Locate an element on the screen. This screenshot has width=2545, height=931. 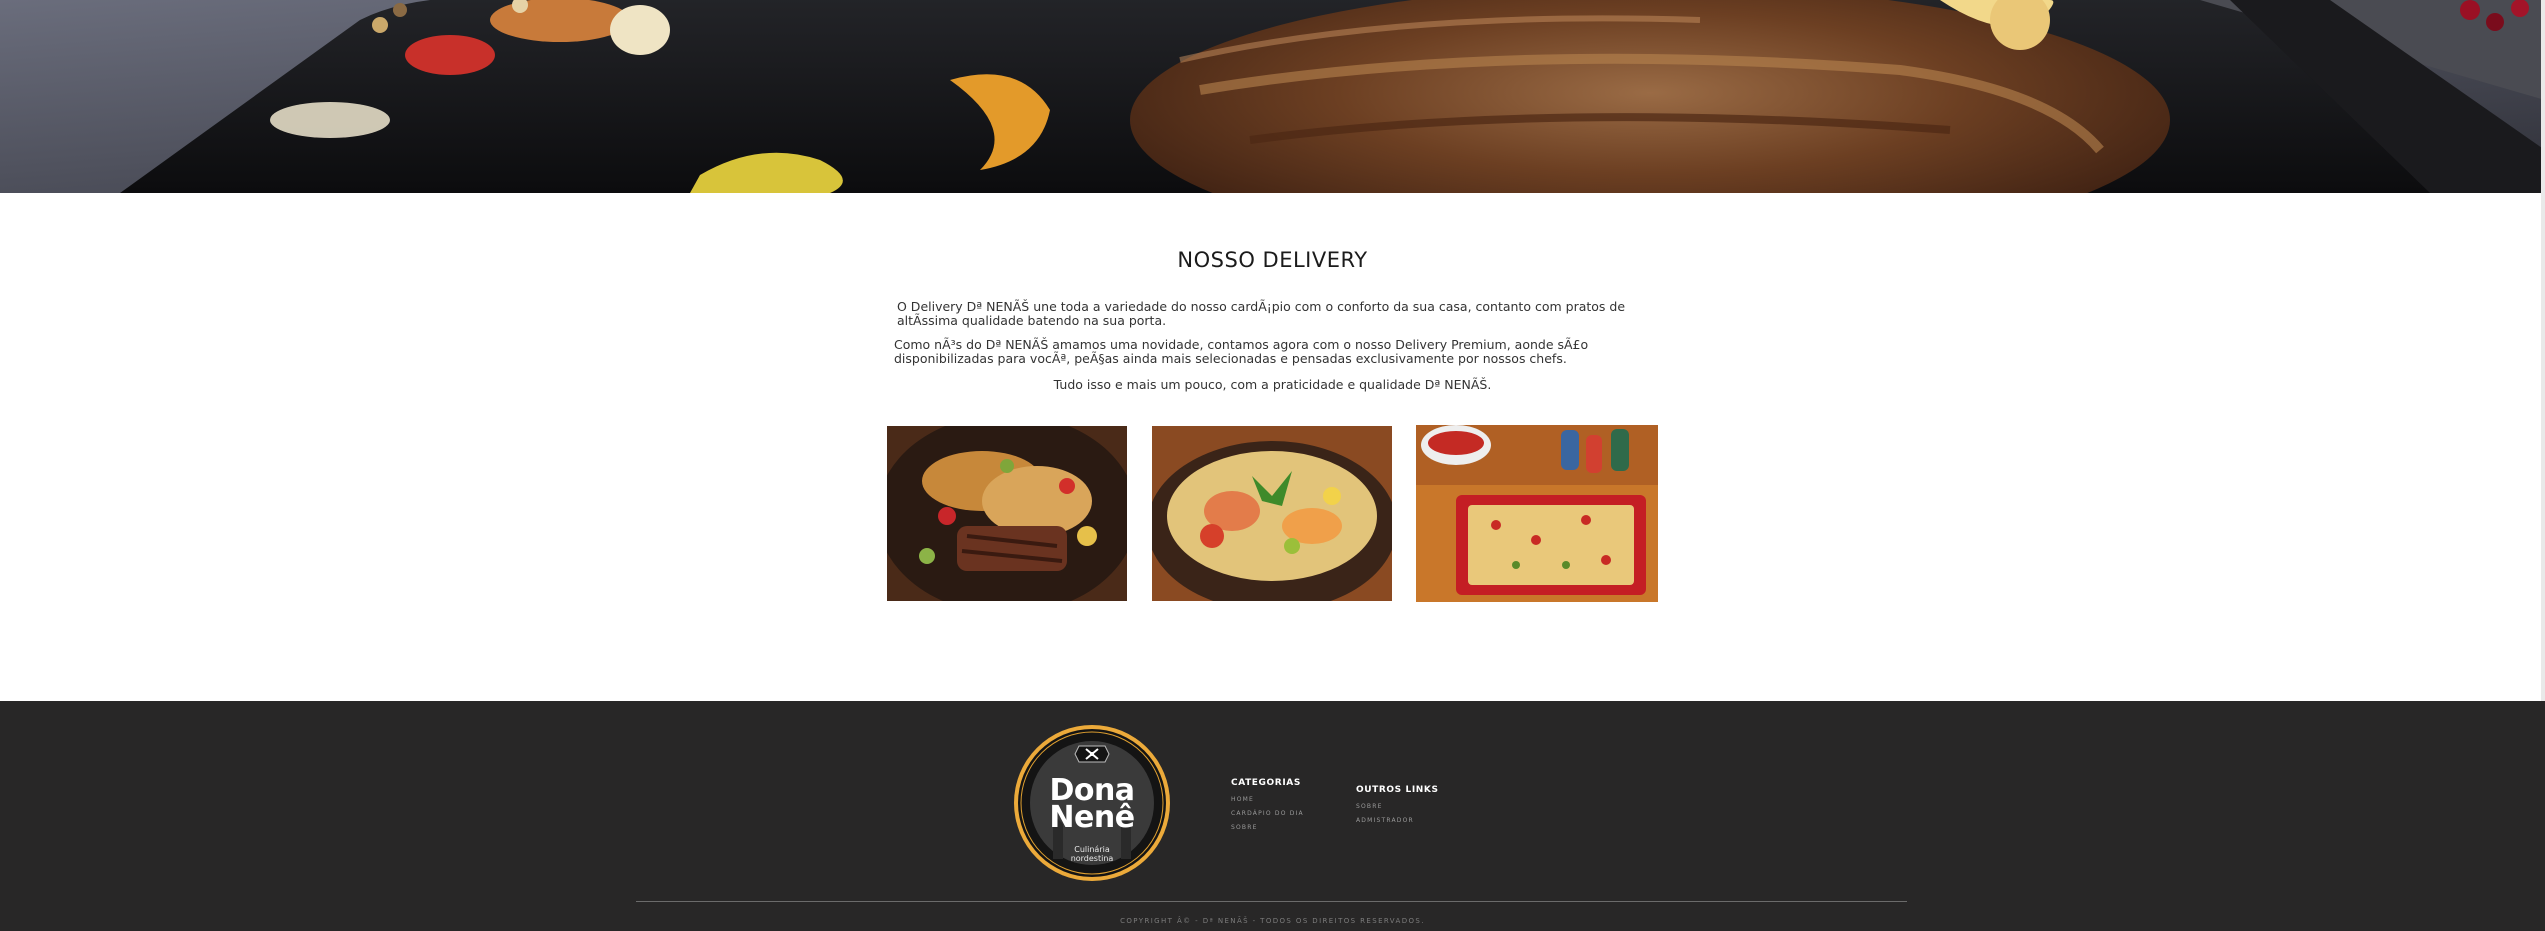
footer-column-title: OUTROS LINKS is located at coordinates (1397, 790).